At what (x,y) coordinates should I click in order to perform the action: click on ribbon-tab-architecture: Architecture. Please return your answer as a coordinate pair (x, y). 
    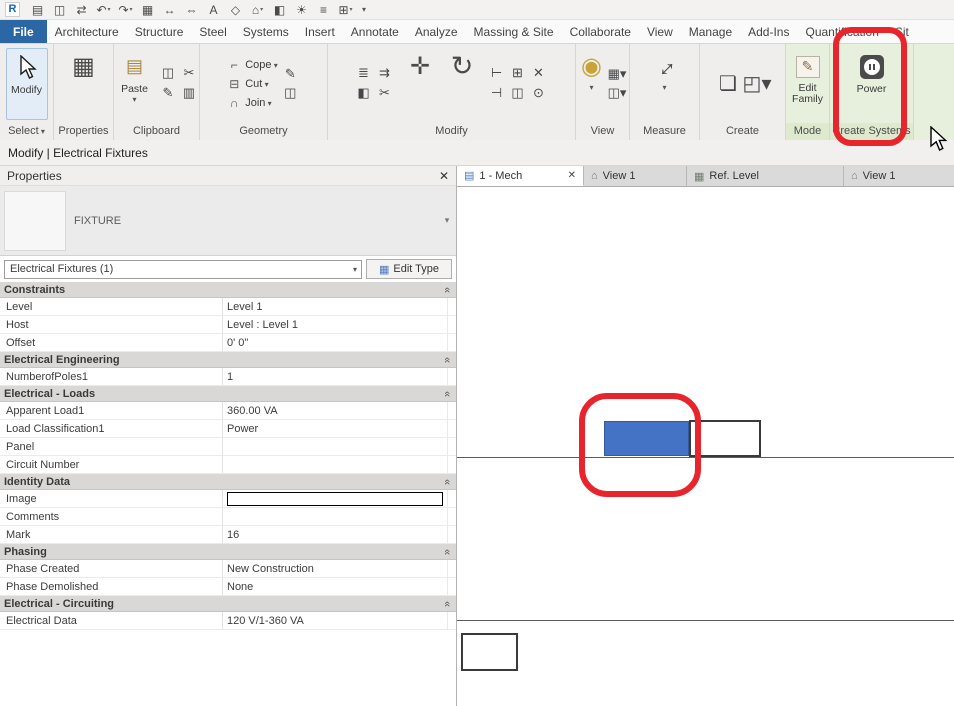
    Looking at the image, I should click on (87, 31).